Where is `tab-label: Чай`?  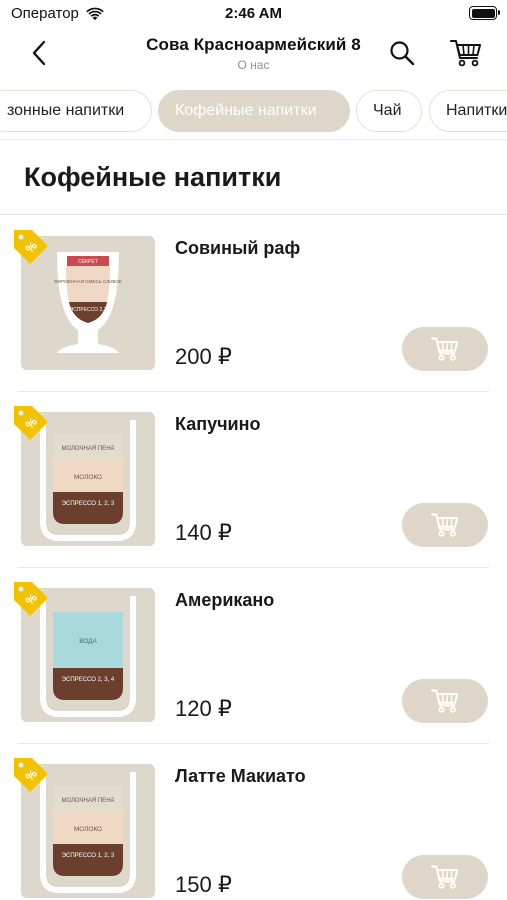 tab-label: Чай is located at coordinates (387, 110).